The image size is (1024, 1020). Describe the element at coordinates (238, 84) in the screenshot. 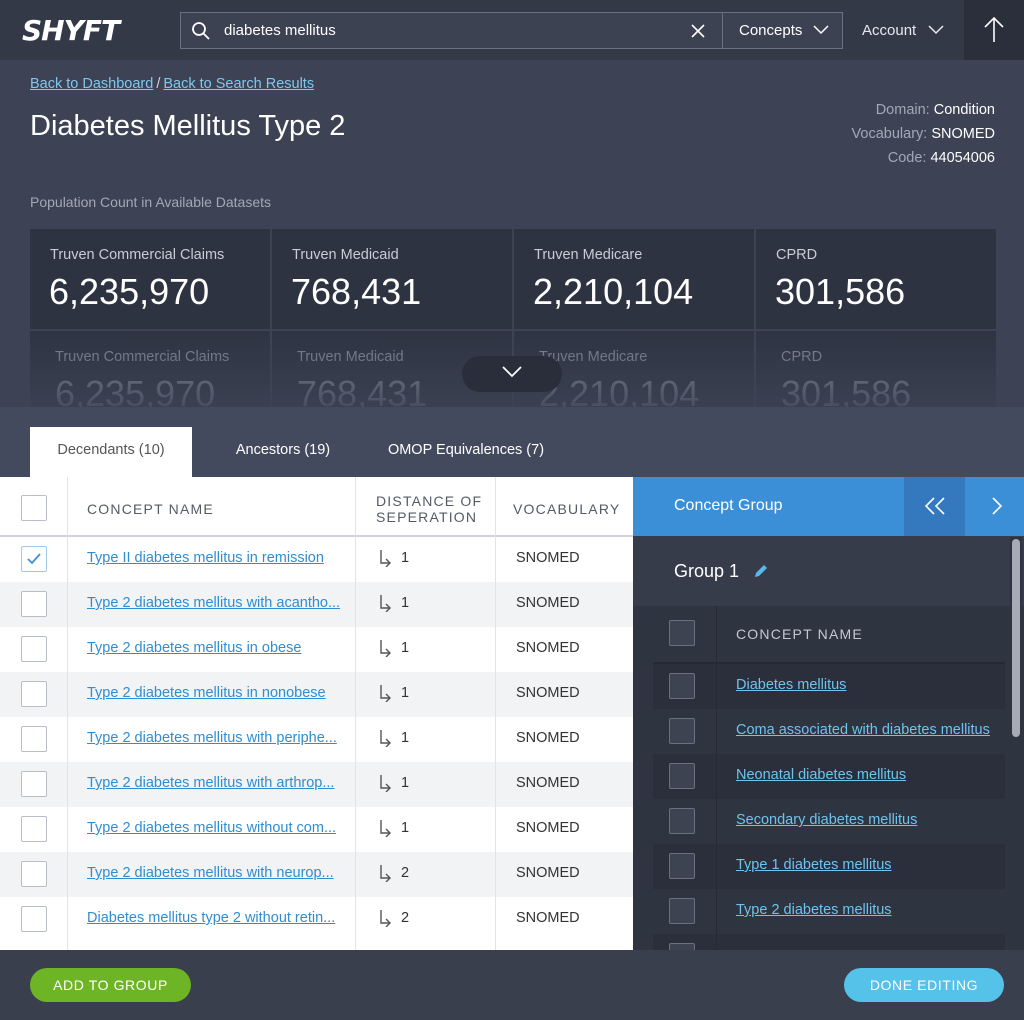

I see `back-to-results-link: Back to Search Results` at that location.